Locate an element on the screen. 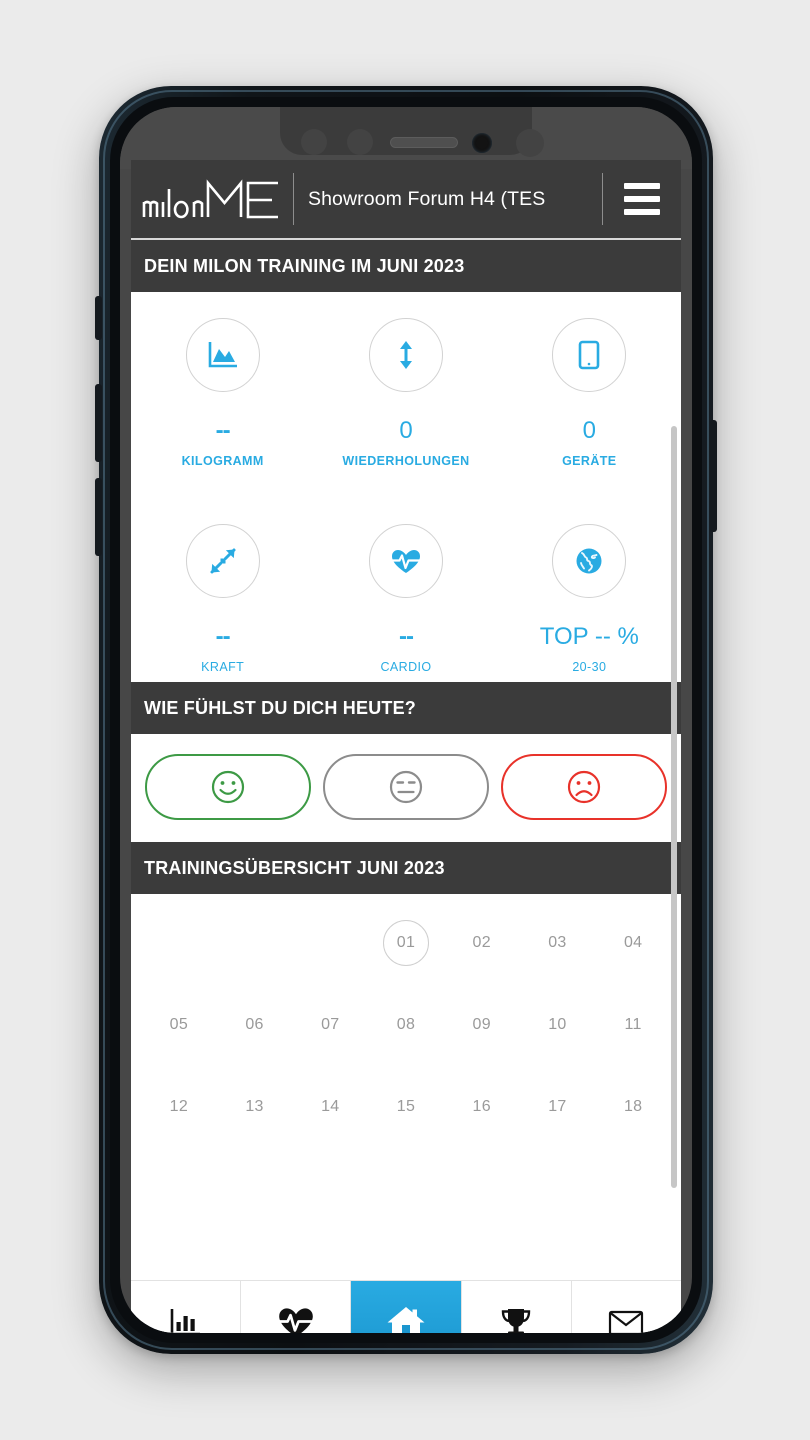  bottom-navigation-bar is located at coordinates (406, 1306).